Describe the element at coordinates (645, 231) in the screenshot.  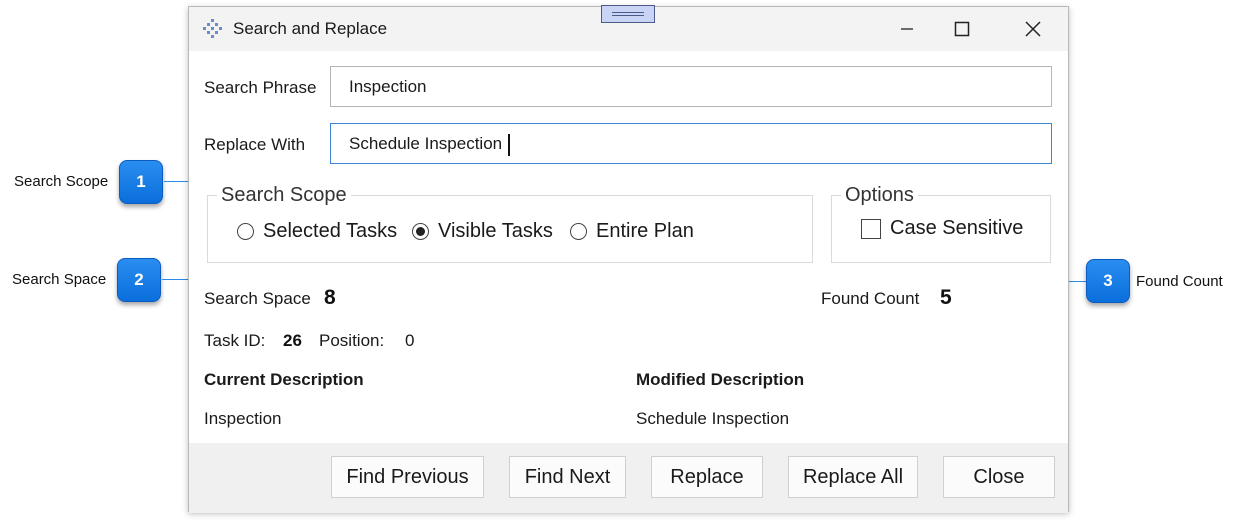
I see `radio-entire-plan-label: Entire Plan` at that location.